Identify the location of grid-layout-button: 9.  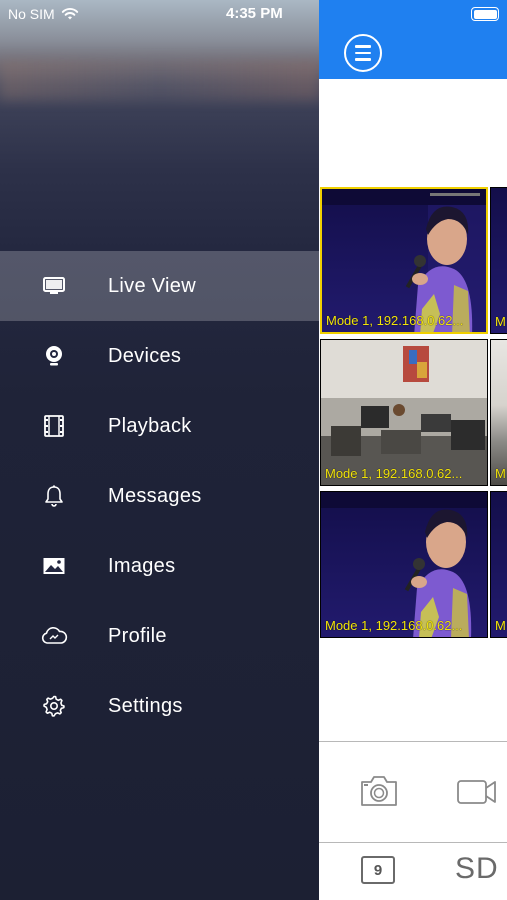
(378, 870).